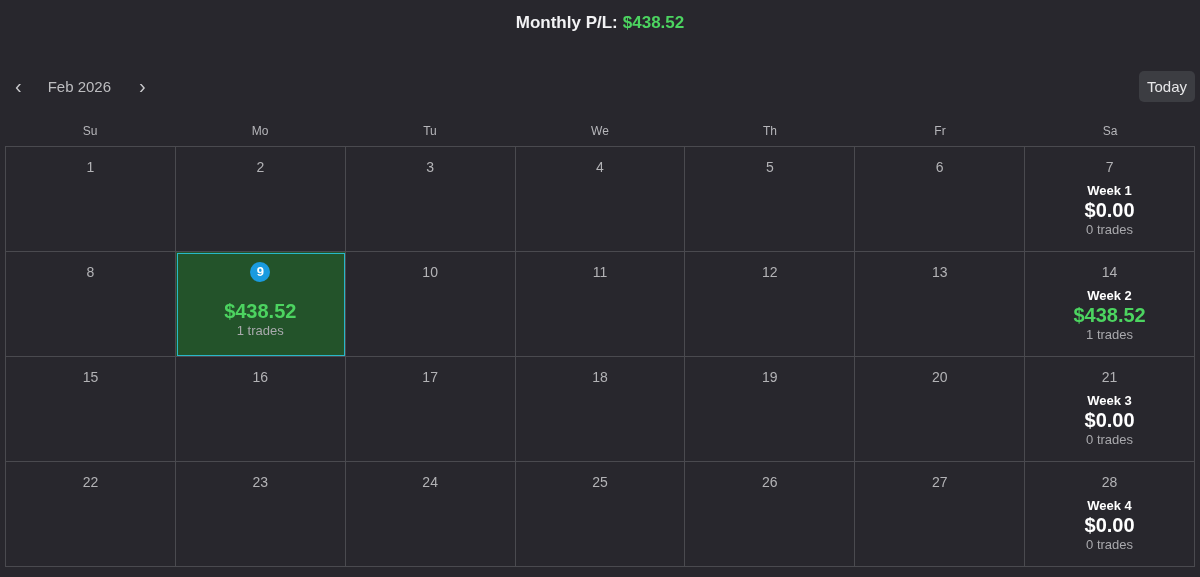 The height and width of the screenshot is (577, 1200). Describe the element at coordinates (91, 514) in the screenshot. I see `day-cell: 22` at that location.